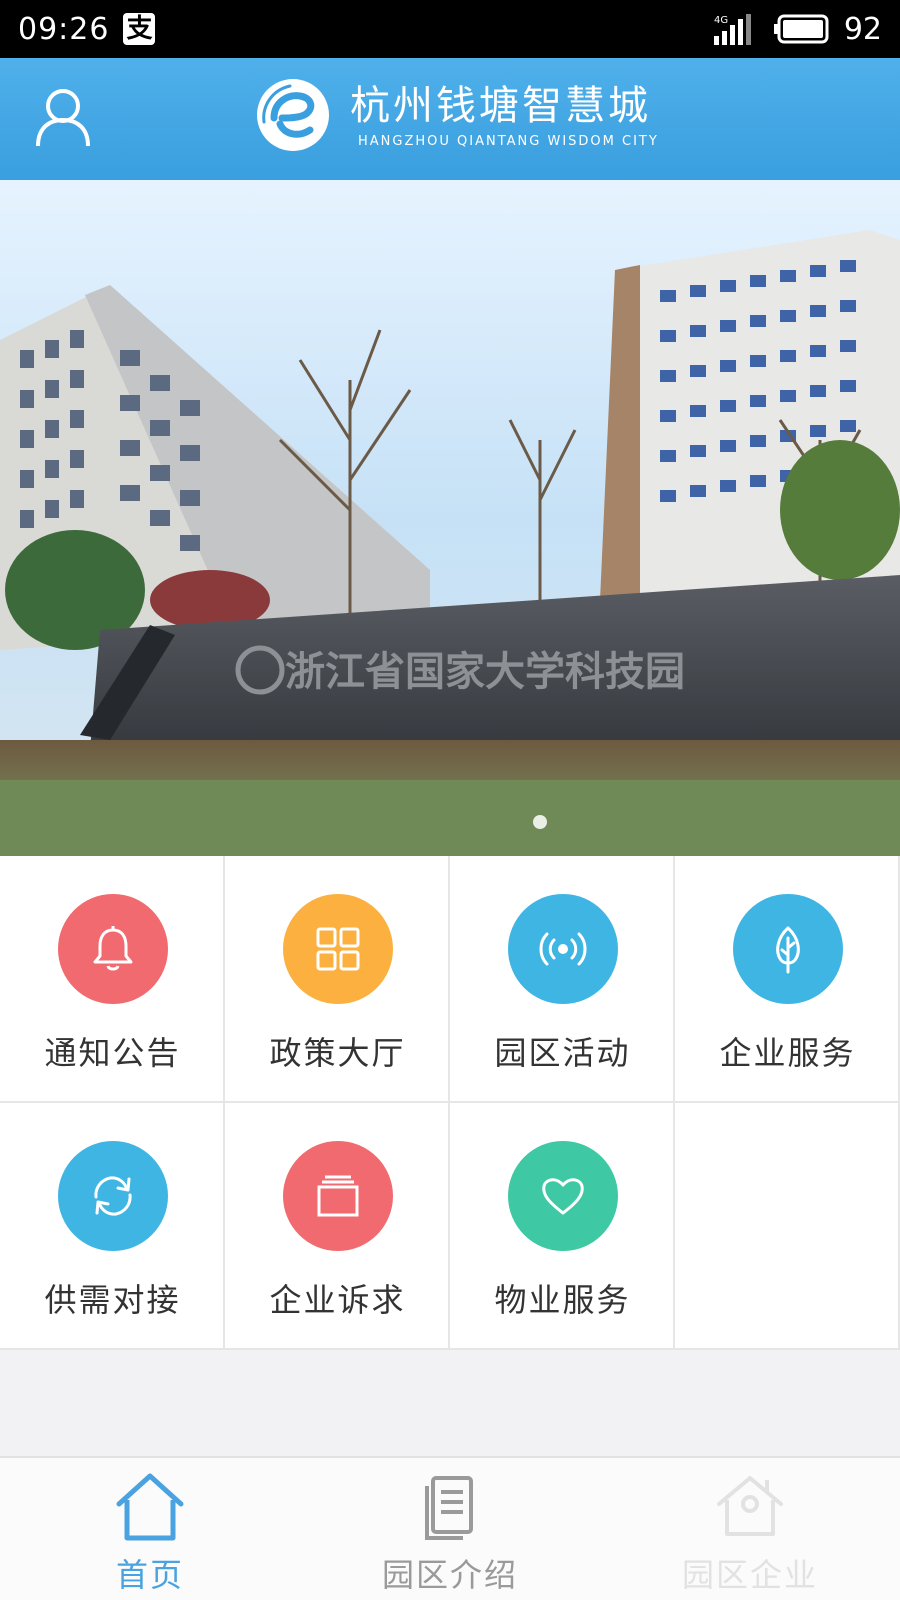 The height and width of the screenshot is (1600, 900). I want to click on menu-item-empty, so click(787, 1226).